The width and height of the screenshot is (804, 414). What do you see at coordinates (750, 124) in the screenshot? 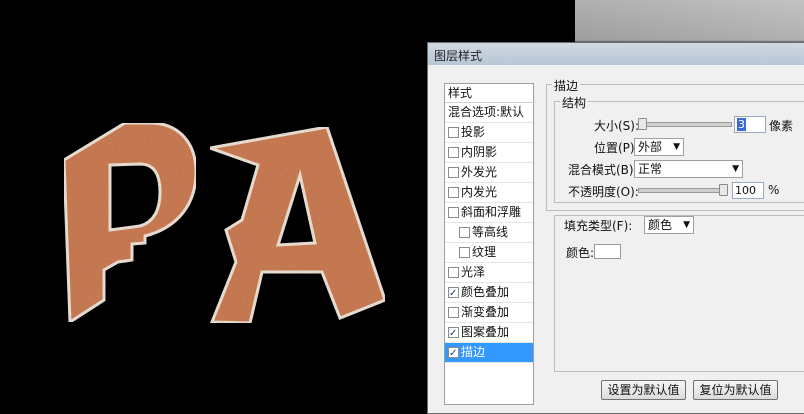
I see `size-input: 3` at bounding box center [750, 124].